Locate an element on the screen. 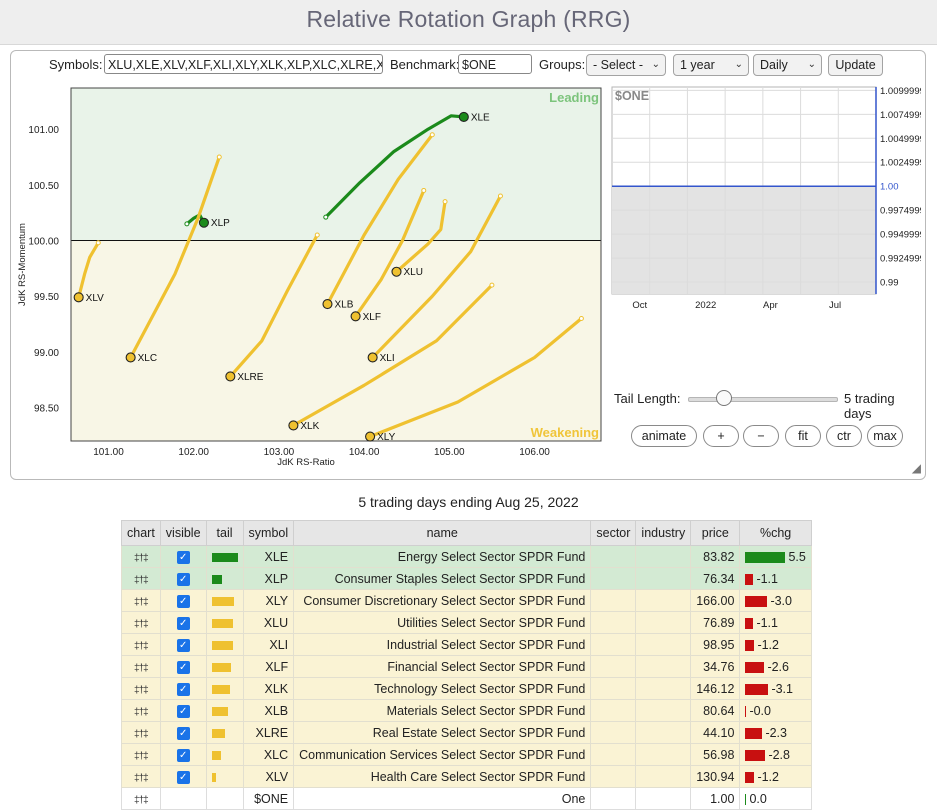 Image resolution: width=937 pixels, height=812 pixels. column-header-sector: sector is located at coordinates (613, 533).